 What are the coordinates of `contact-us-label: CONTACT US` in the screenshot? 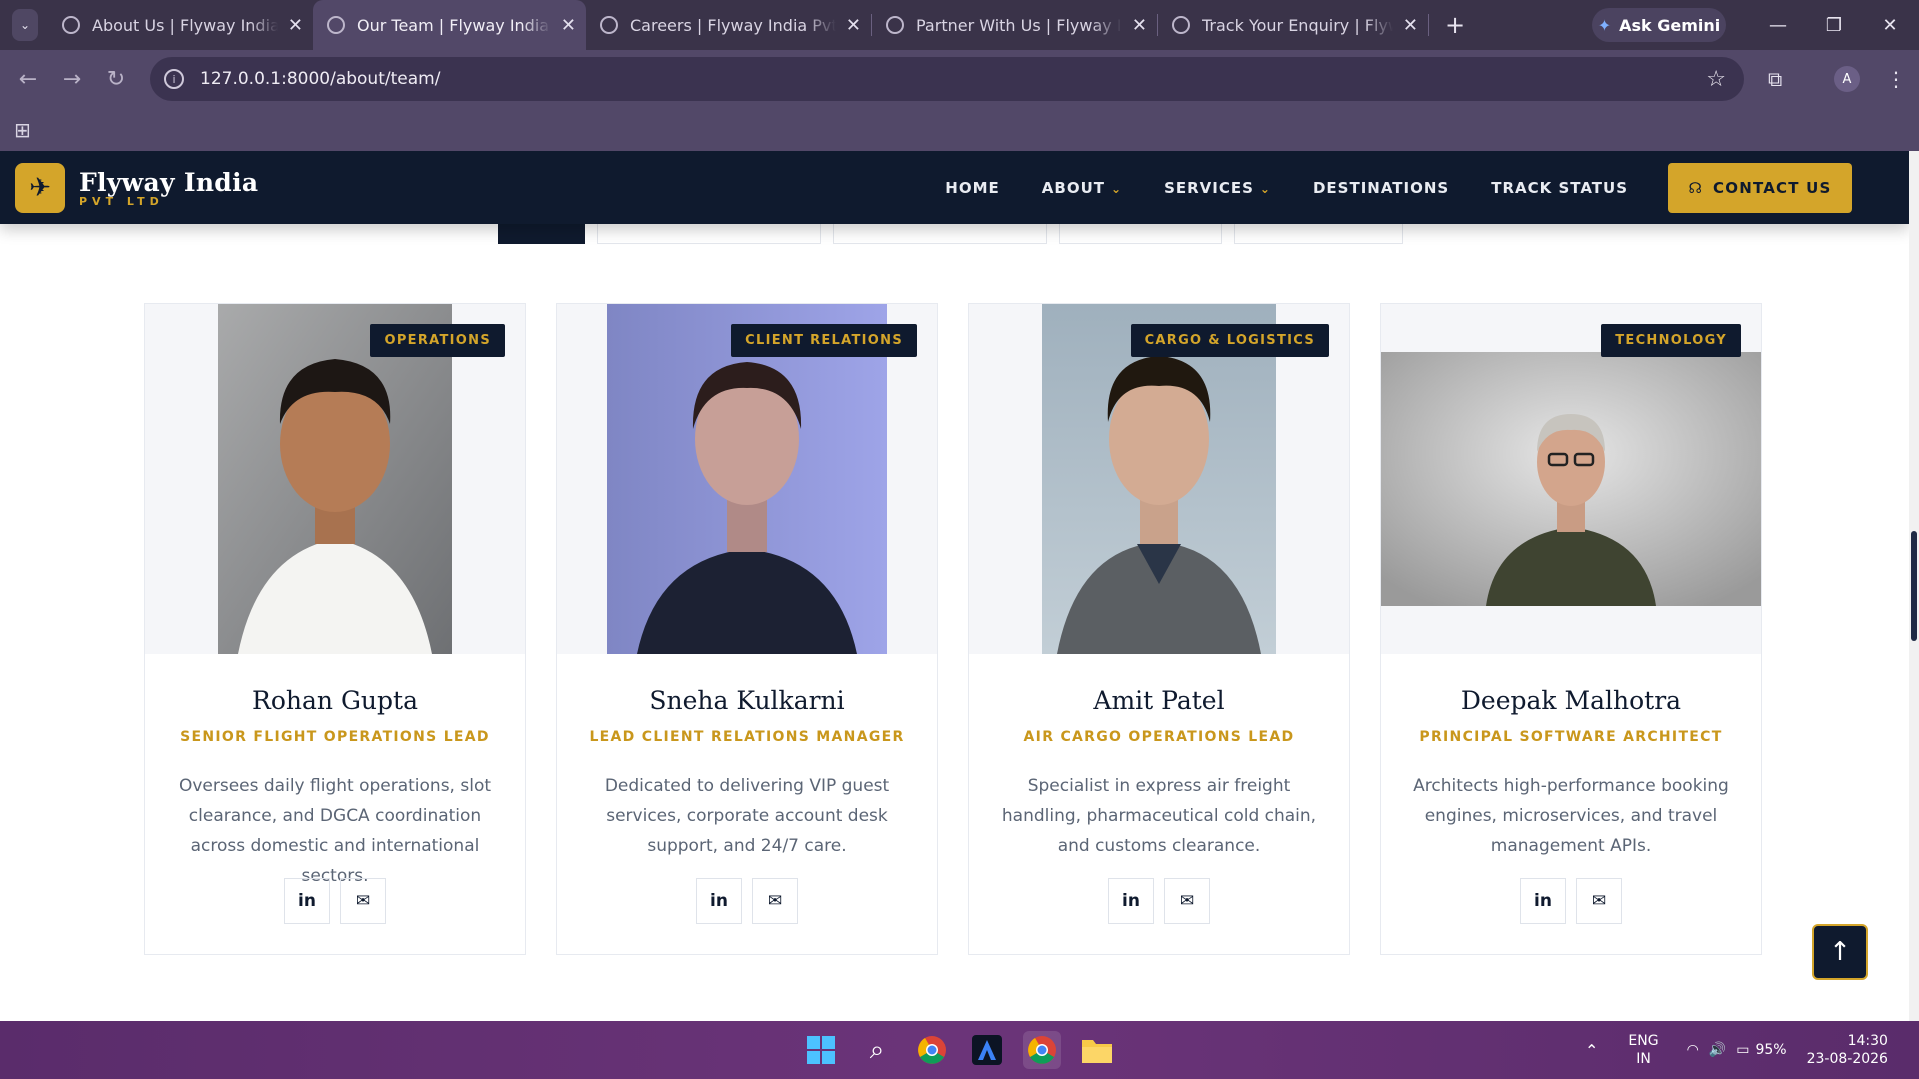 It's located at (1772, 187).